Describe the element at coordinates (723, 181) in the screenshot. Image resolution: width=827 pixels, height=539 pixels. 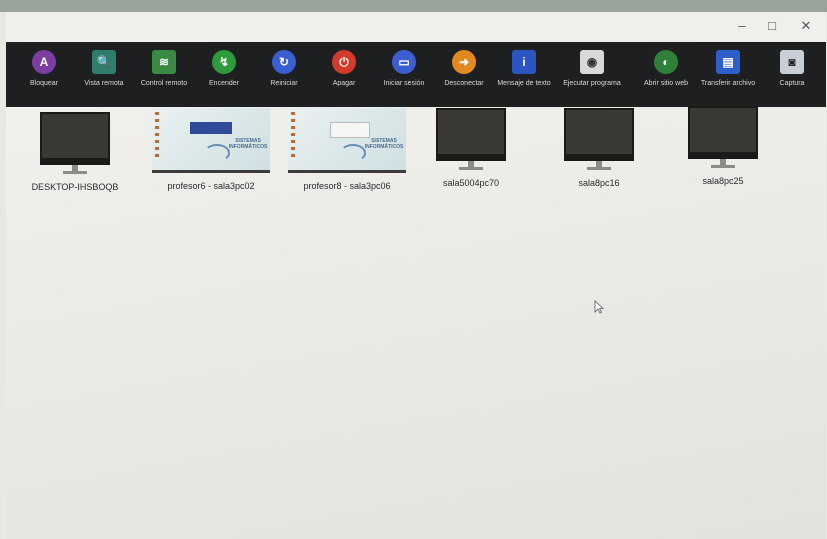
I see `computer-name: sala8pc25` at that location.